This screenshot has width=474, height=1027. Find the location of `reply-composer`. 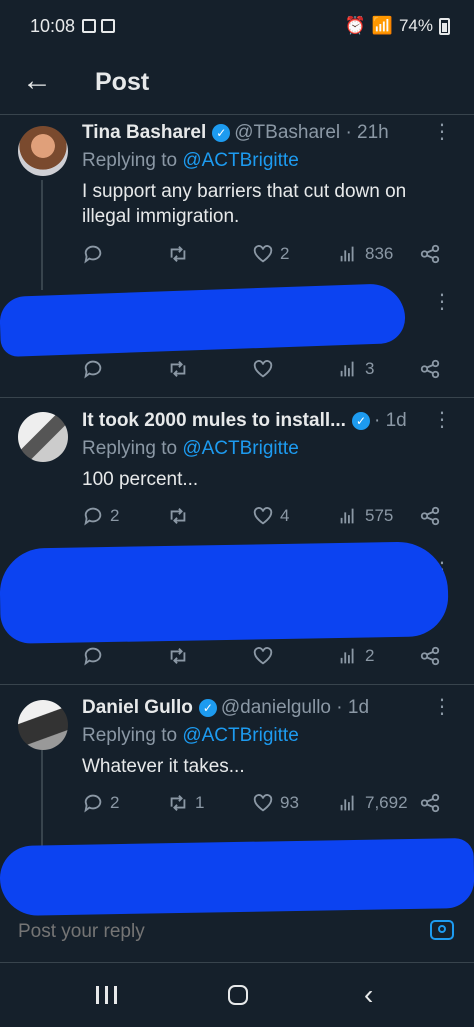

reply-composer is located at coordinates (237, 937).